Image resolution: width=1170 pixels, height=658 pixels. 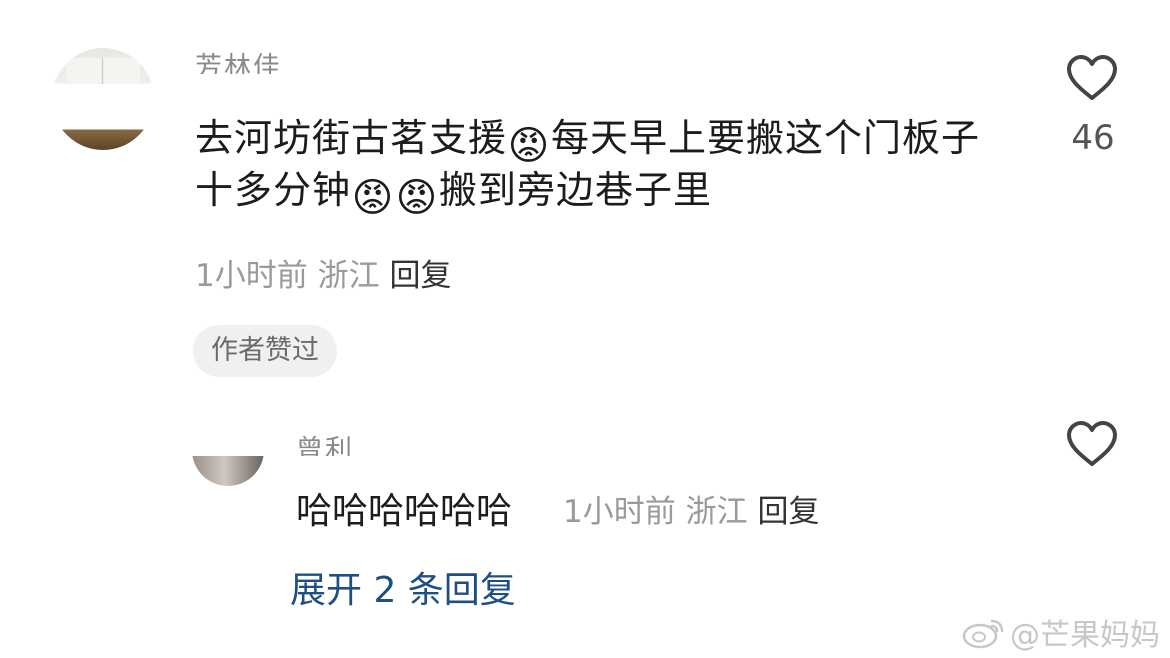 What do you see at coordinates (238, 61) in the screenshot?
I see `comment-username: 芳林佳` at bounding box center [238, 61].